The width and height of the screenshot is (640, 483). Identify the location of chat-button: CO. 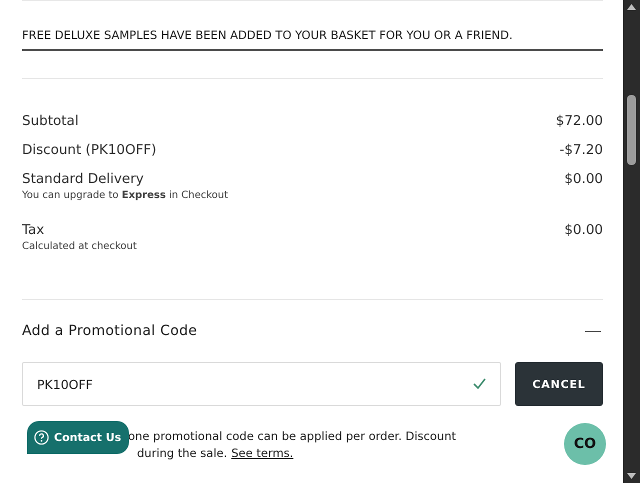
(585, 444).